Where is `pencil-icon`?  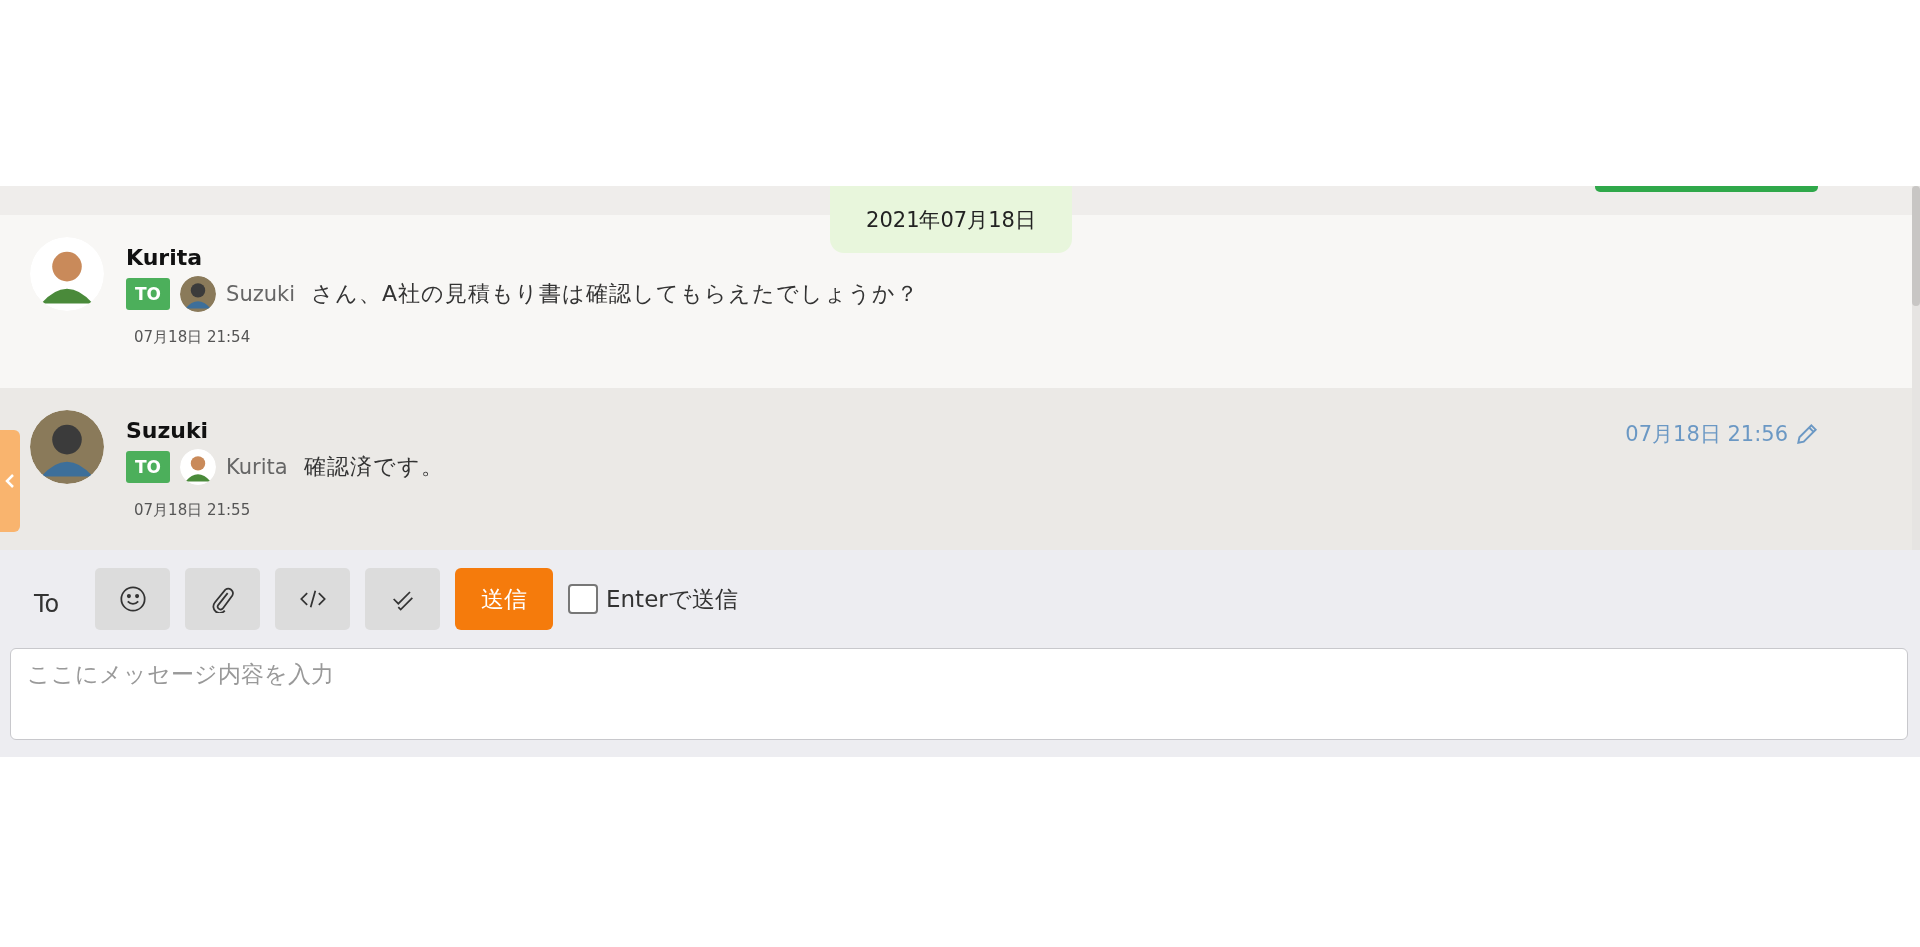 pencil-icon is located at coordinates (1807, 434).